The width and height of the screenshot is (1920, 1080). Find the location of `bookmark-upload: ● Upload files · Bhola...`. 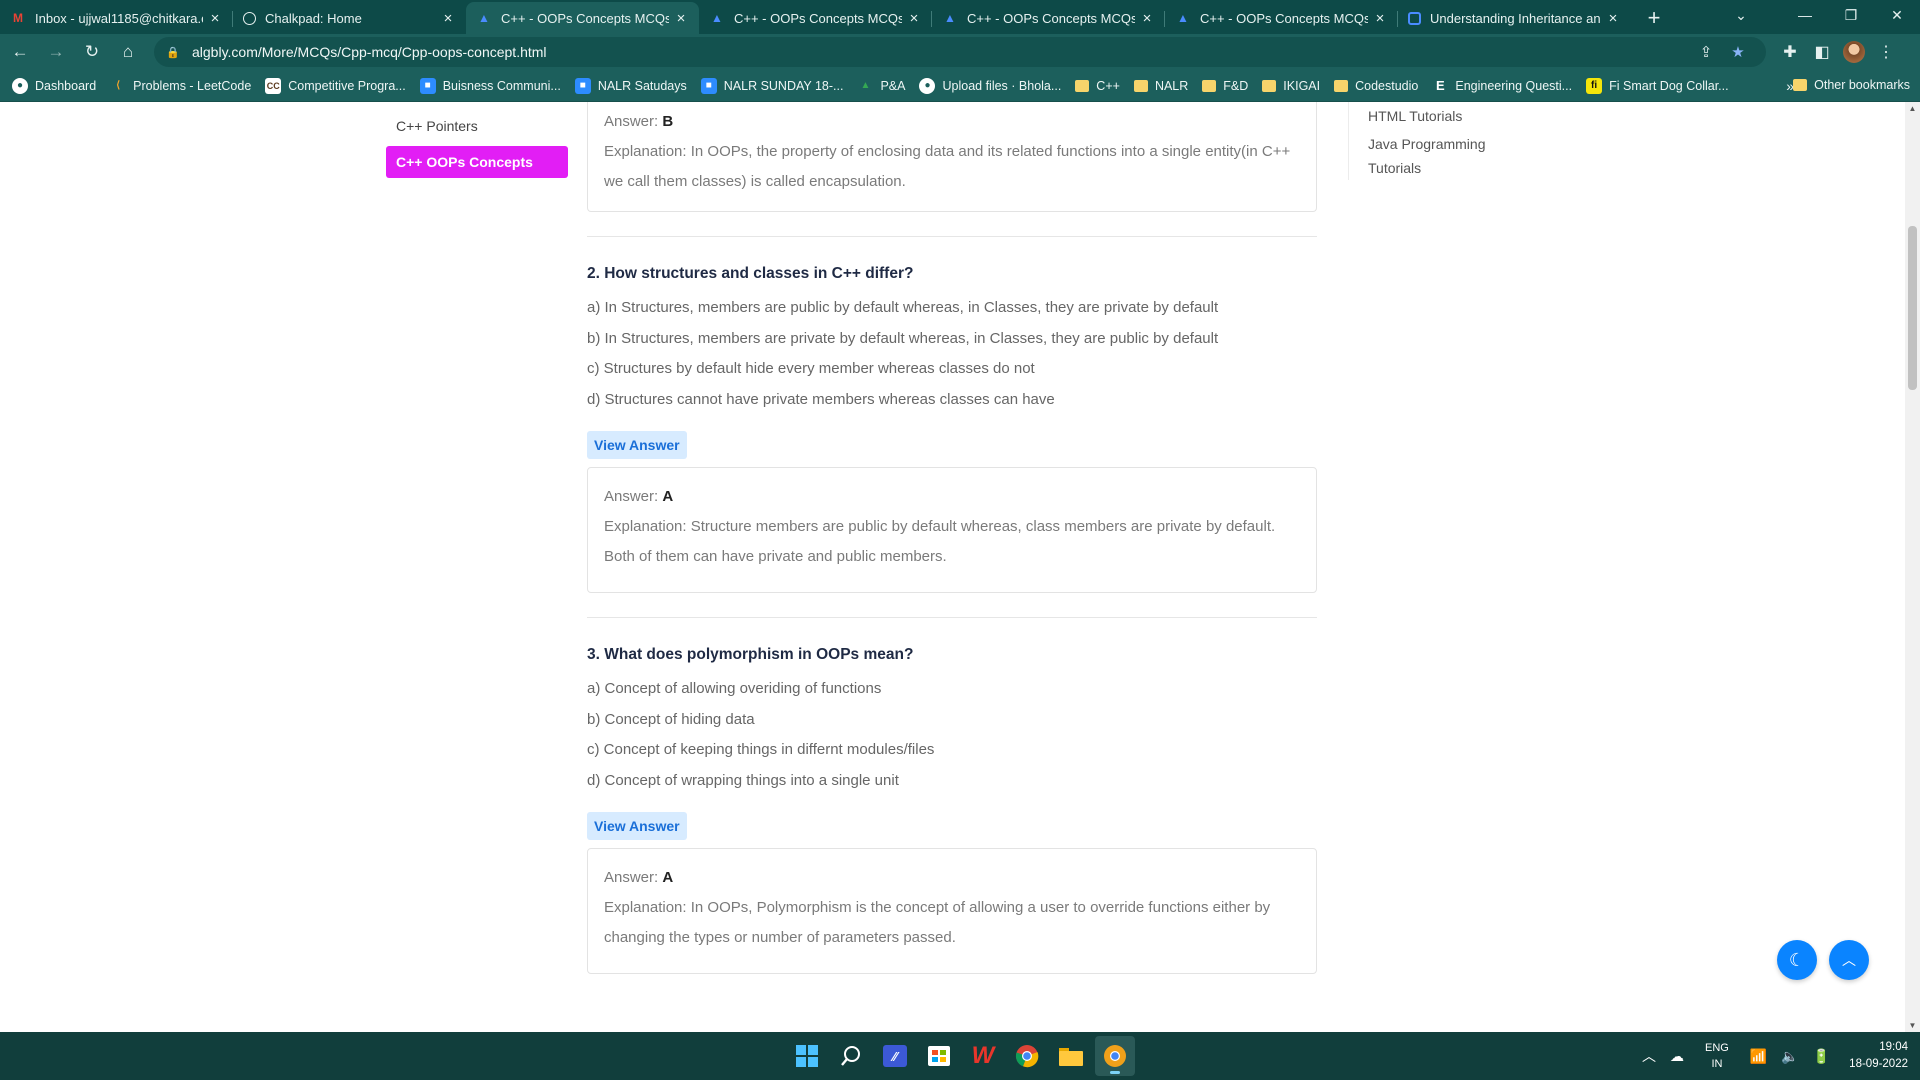

bookmark-upload: ● Upload files · Bhola... is located at coordinates (990, 85).